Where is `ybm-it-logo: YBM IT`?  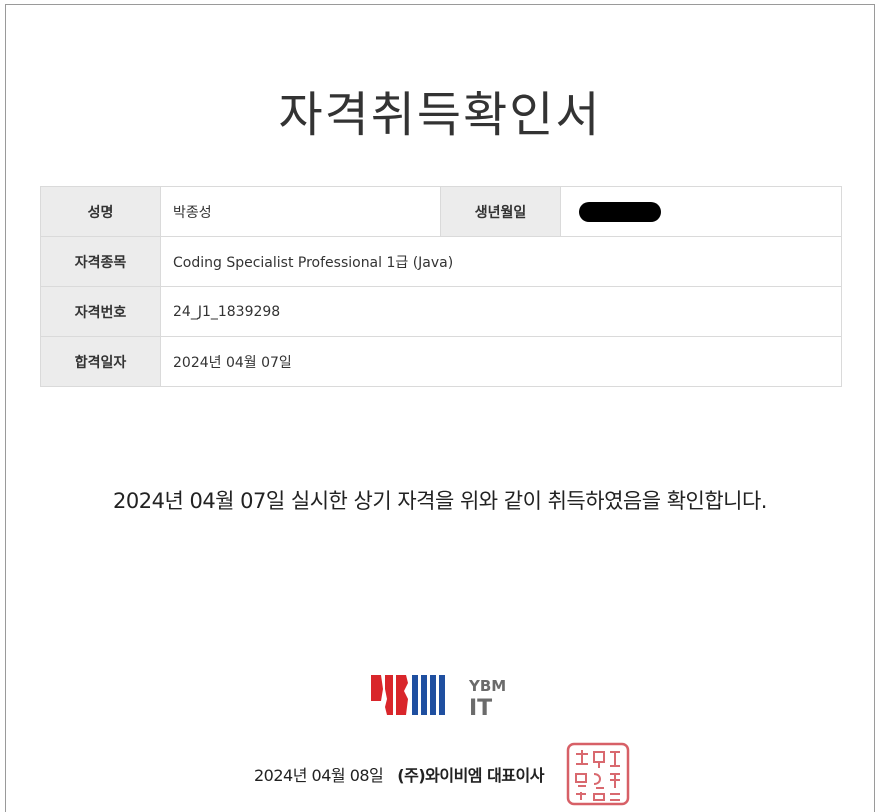
ybm-it-logo: YBM IT is located at coordinates (438, 698).